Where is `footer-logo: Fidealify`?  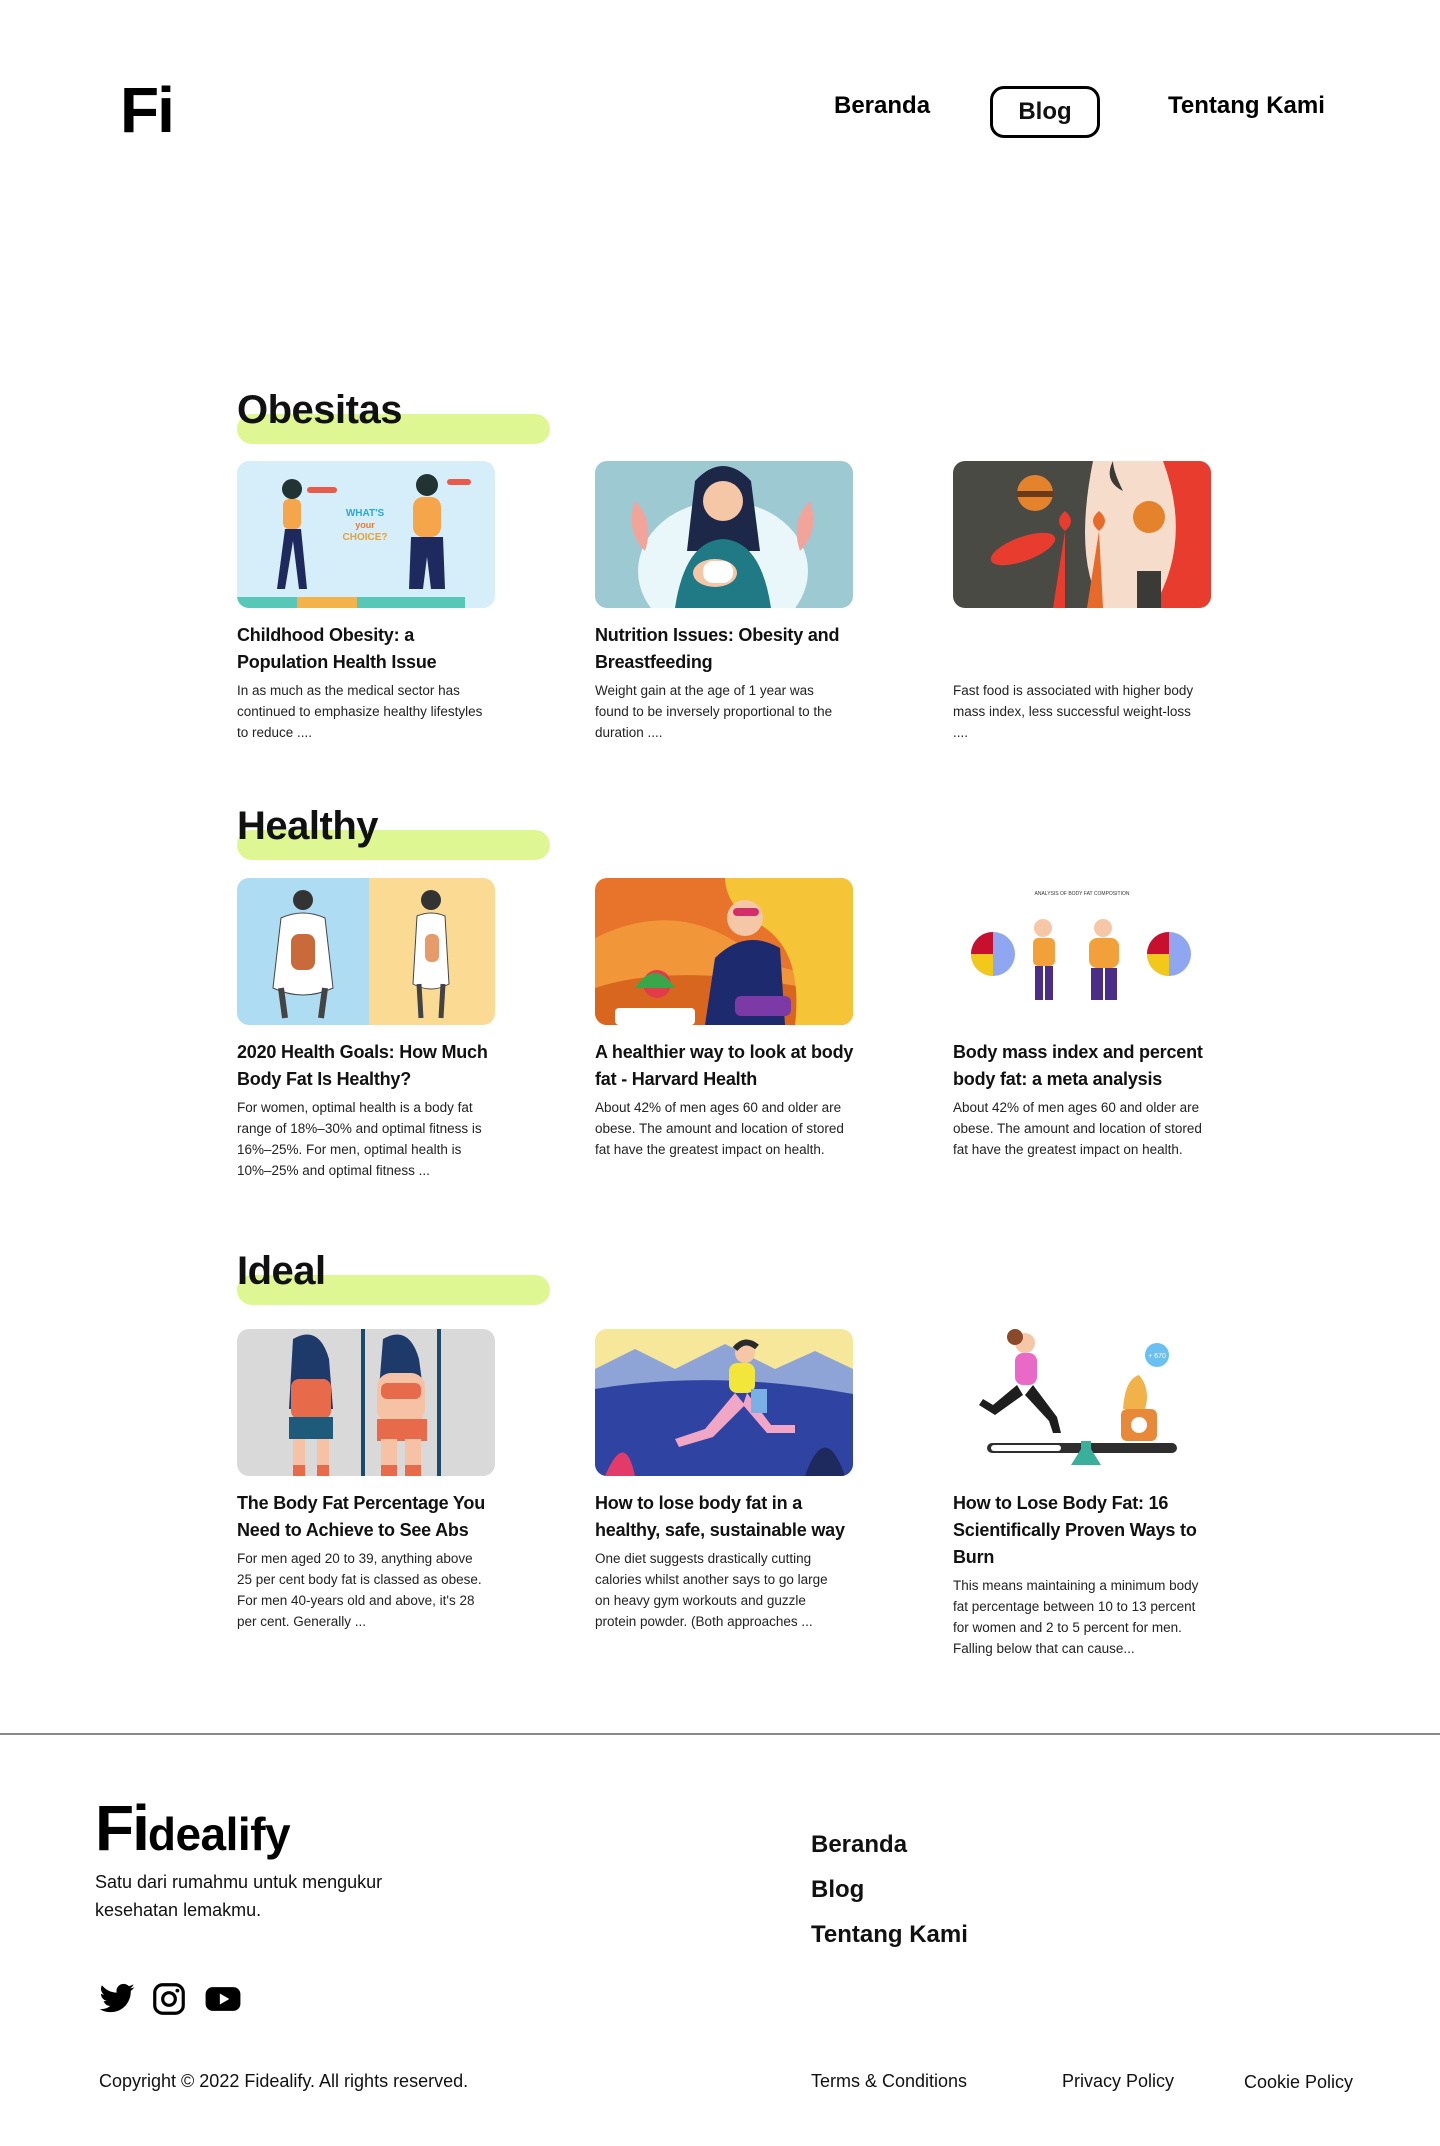 footer-logo: Fidealify is located at coordinates (193, 1828).